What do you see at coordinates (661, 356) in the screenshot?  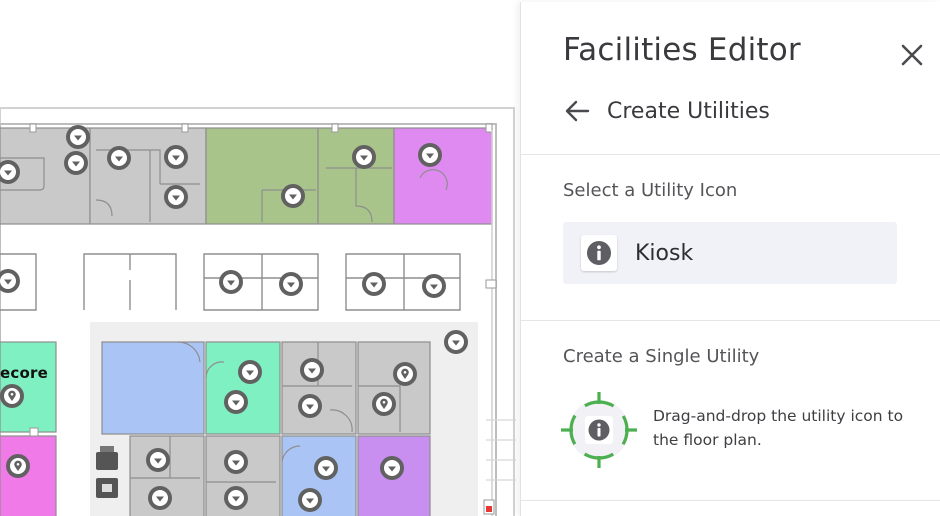 I see `create-single-label: Create a Single Utility` at bounding box center [661, 356].